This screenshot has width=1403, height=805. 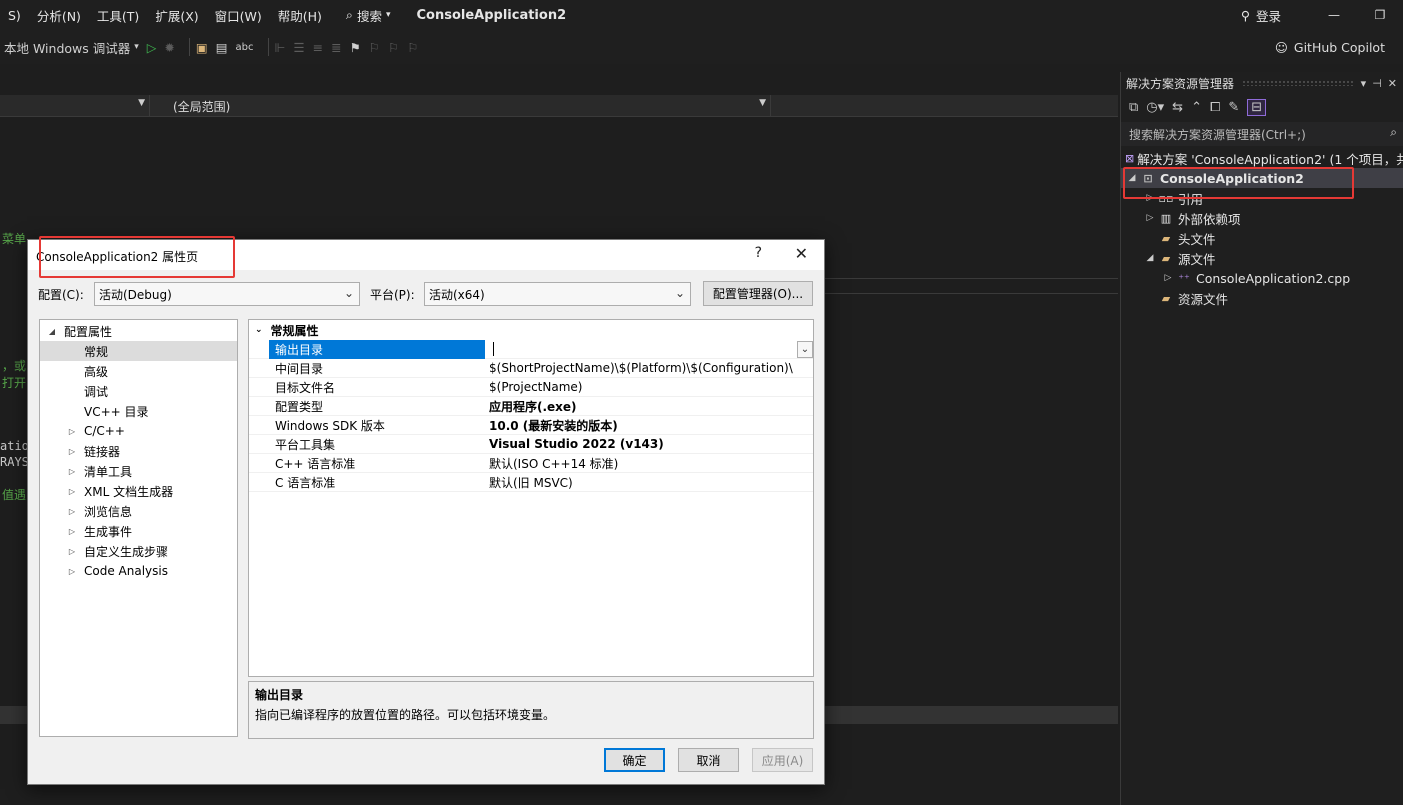 What do you see at coordinates (138, 391) in the screenshot?
I see `nav-item-debugging: 调试` at bounding box center [138, 391].